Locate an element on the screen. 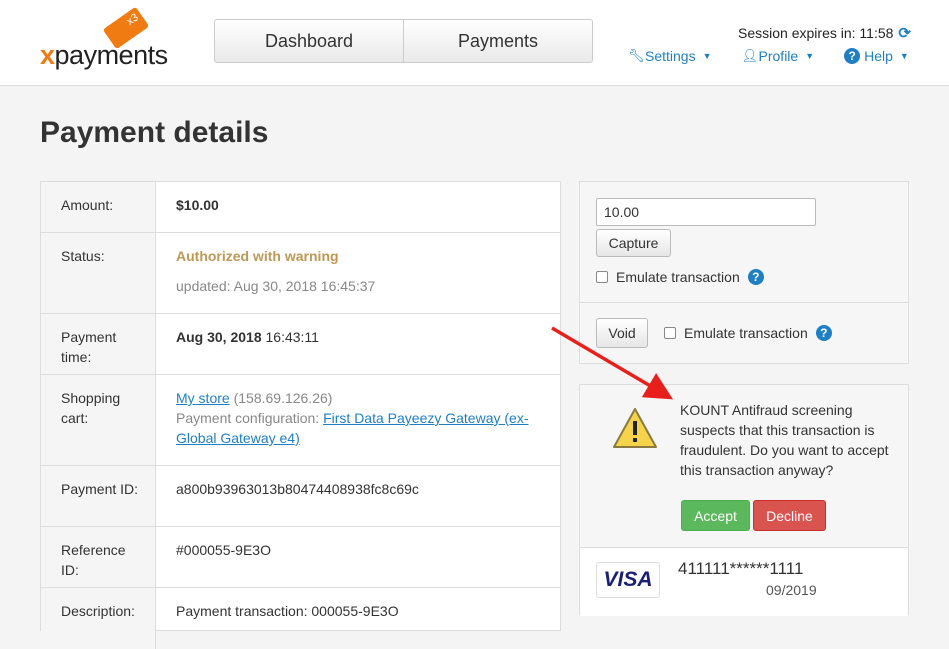  main-nav: Dashboard Payments is located at coordinates (403, 41).